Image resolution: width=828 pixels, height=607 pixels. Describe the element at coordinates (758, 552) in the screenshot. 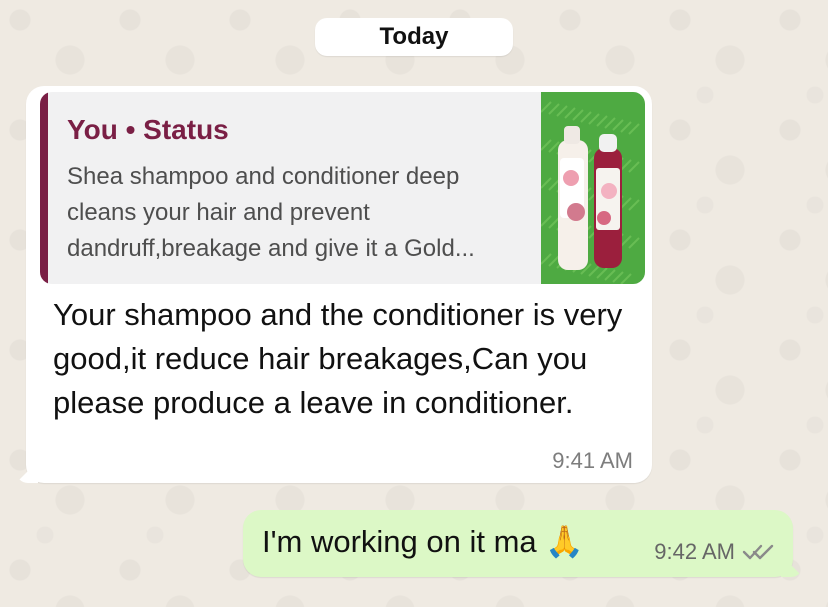

I see `double-check-icon` at that location.